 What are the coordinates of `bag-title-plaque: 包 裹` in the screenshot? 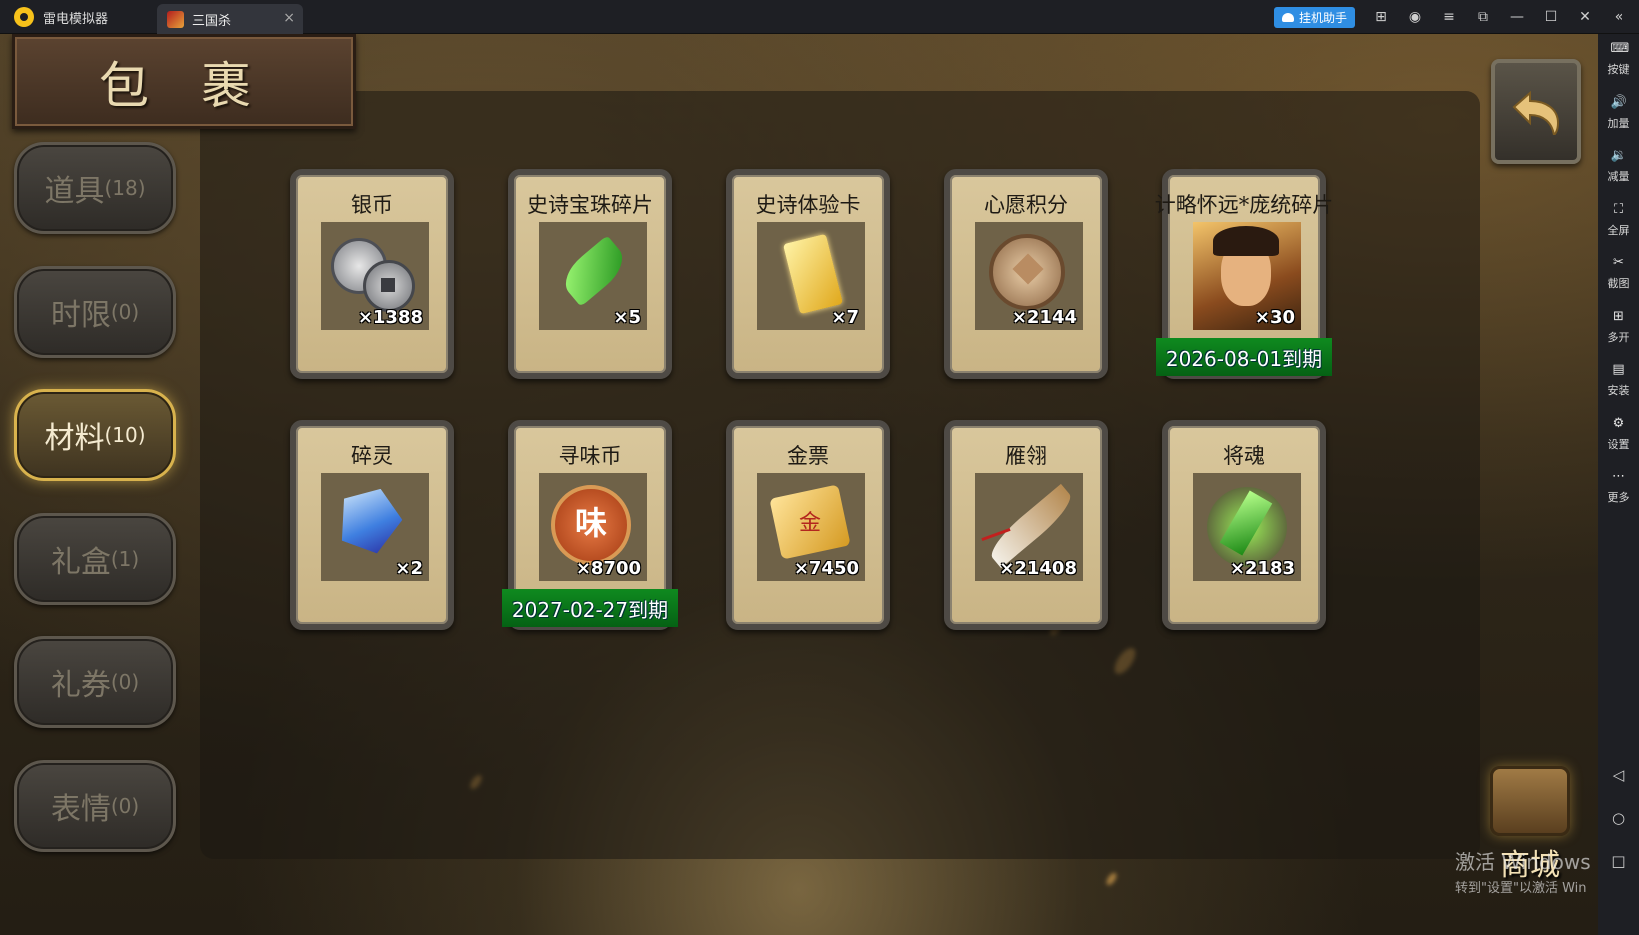 It's located at (184, 81).